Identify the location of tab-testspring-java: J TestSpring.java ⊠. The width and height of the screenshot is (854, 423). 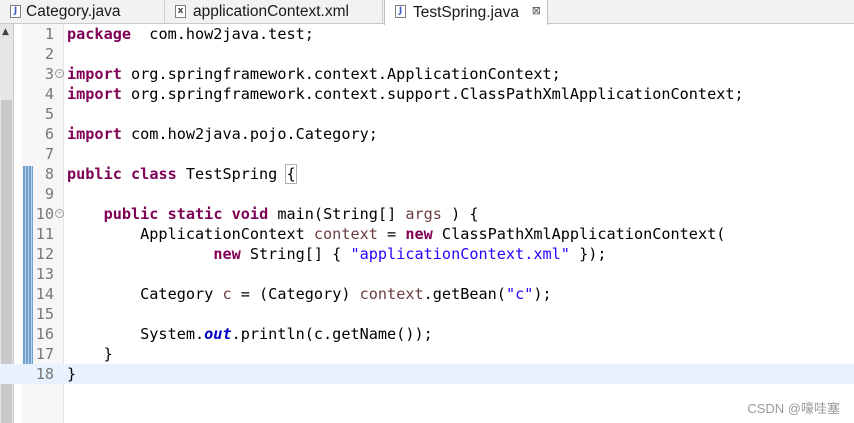
(466, 12).